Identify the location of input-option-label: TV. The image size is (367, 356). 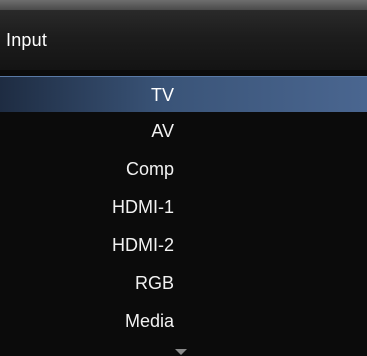
(162, 95).